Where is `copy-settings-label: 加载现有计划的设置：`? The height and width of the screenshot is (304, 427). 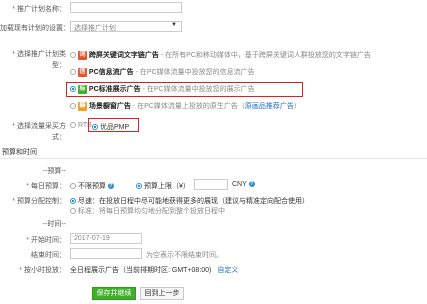
copy-settings-label: 加载现有计划的设置： is located at coordinates (35, 28).